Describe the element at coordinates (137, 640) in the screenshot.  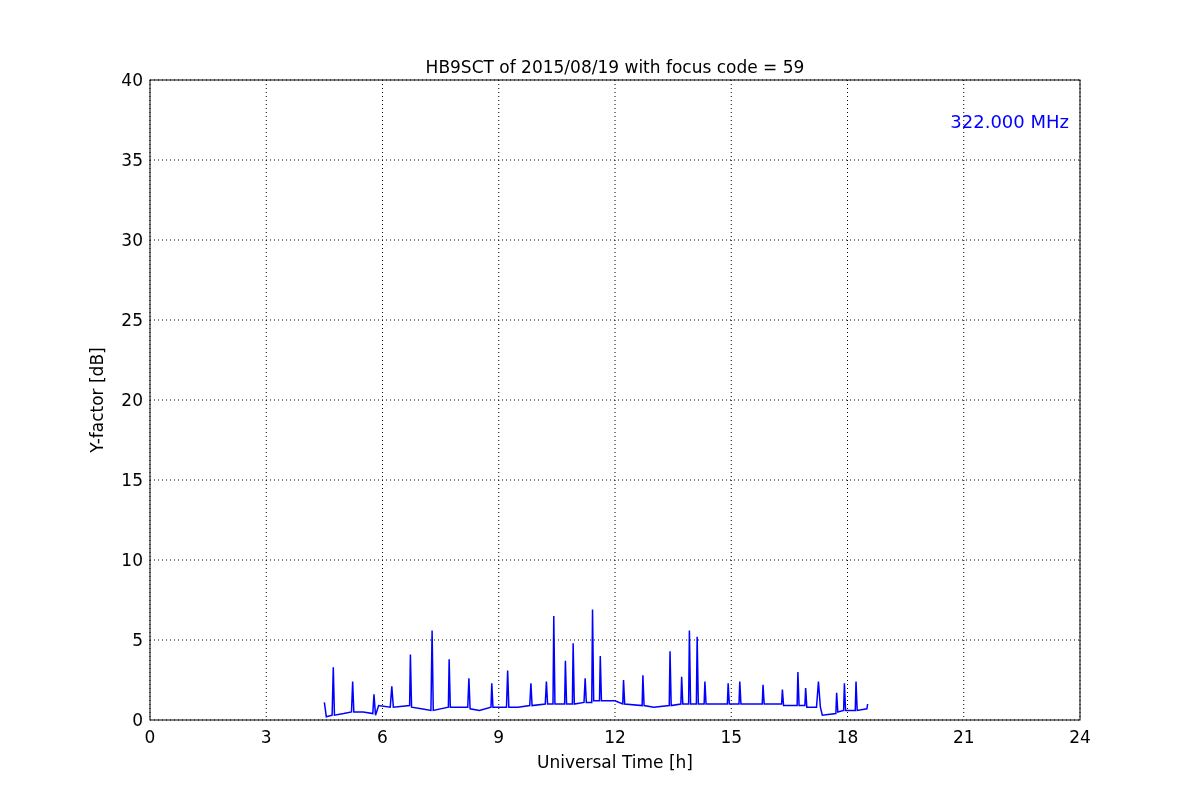
I see `y-tick-label: 5` at that location.